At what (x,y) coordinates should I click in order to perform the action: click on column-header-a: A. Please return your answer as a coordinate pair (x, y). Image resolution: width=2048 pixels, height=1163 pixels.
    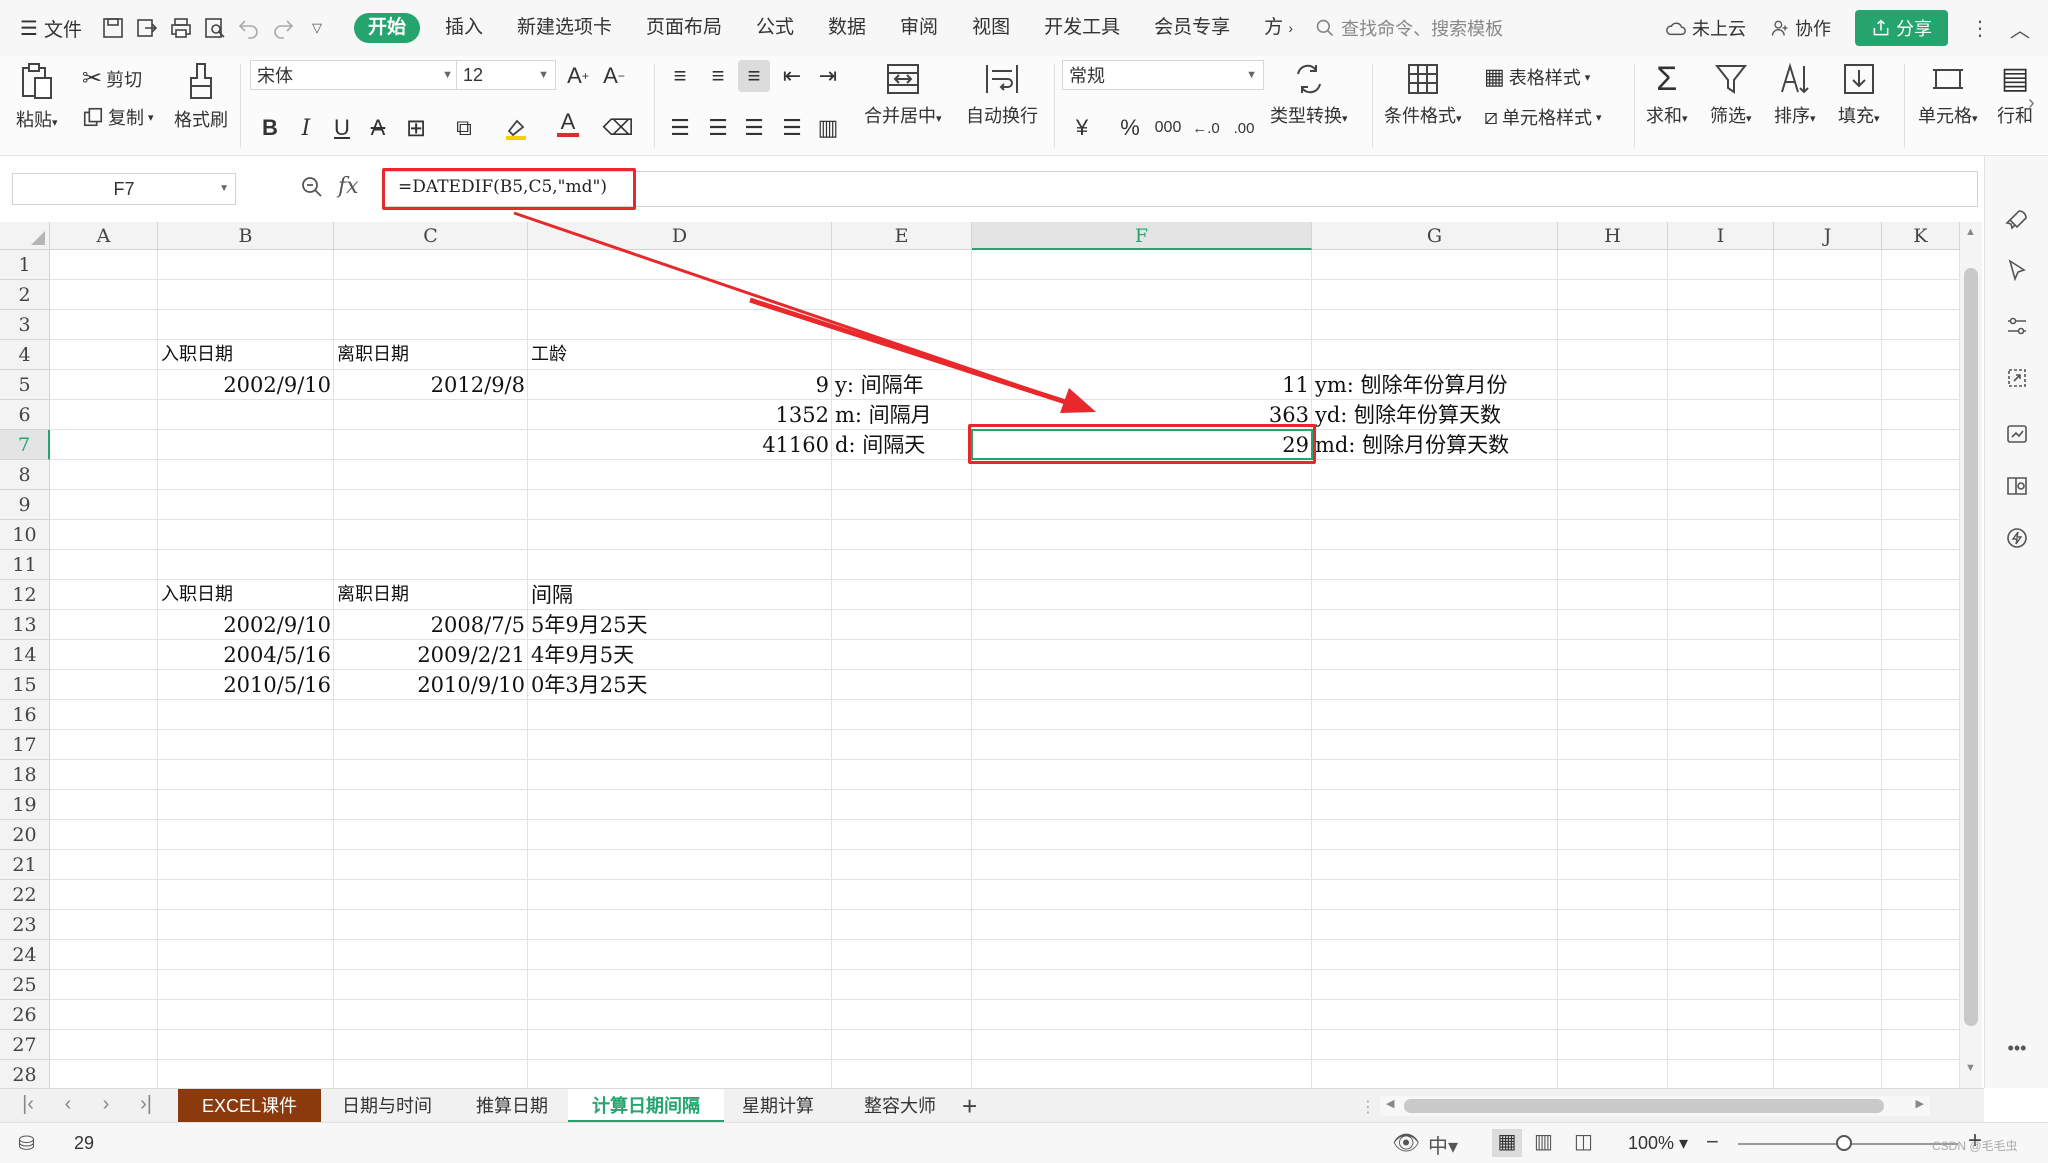
    Looking at the image, I should click on (104, 236).